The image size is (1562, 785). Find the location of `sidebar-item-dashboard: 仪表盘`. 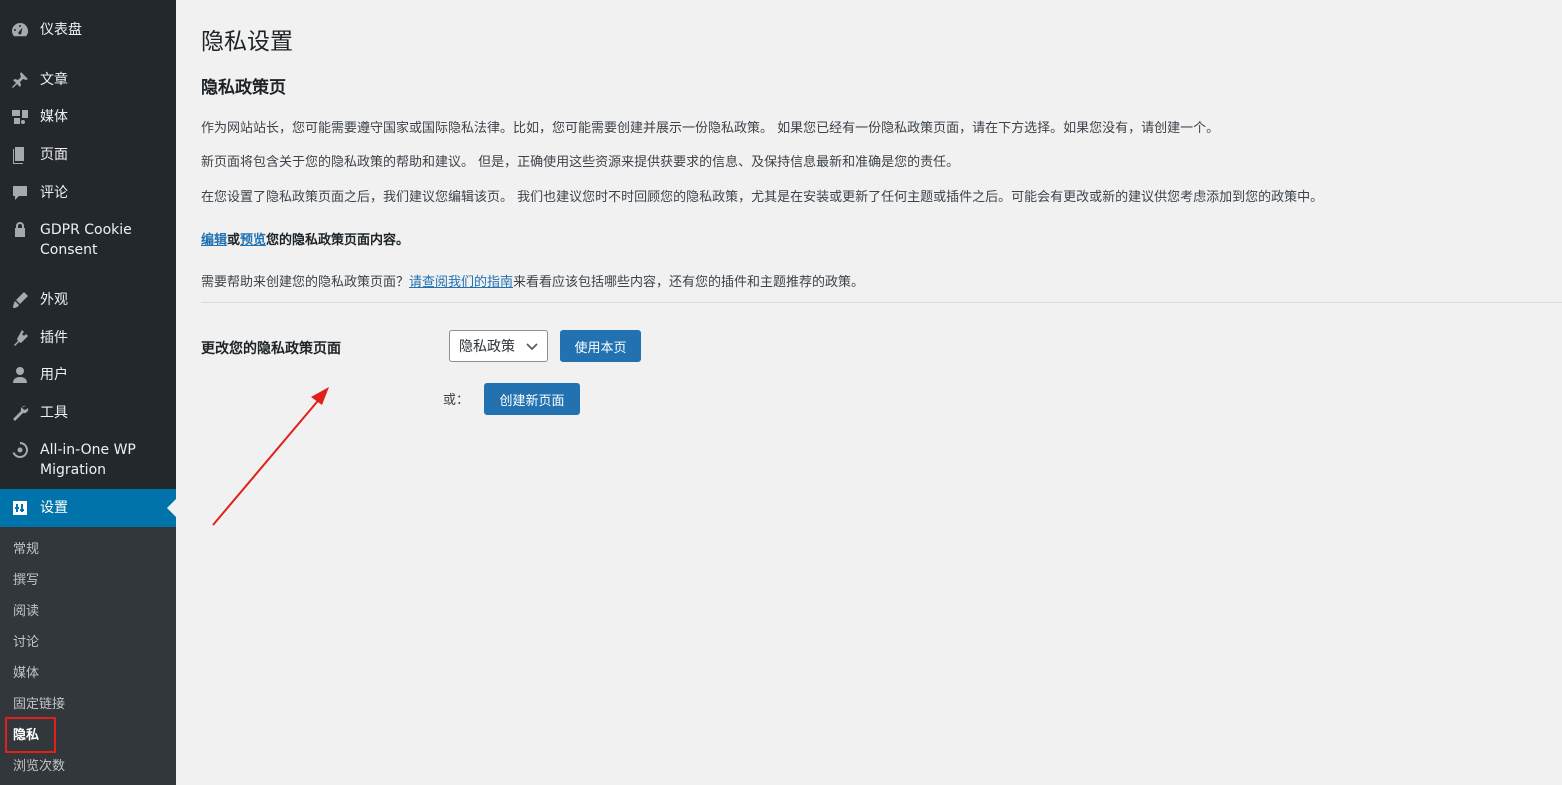

sidebar-item-dashboard: 仪表盘 is located at coordinates (88, 30).